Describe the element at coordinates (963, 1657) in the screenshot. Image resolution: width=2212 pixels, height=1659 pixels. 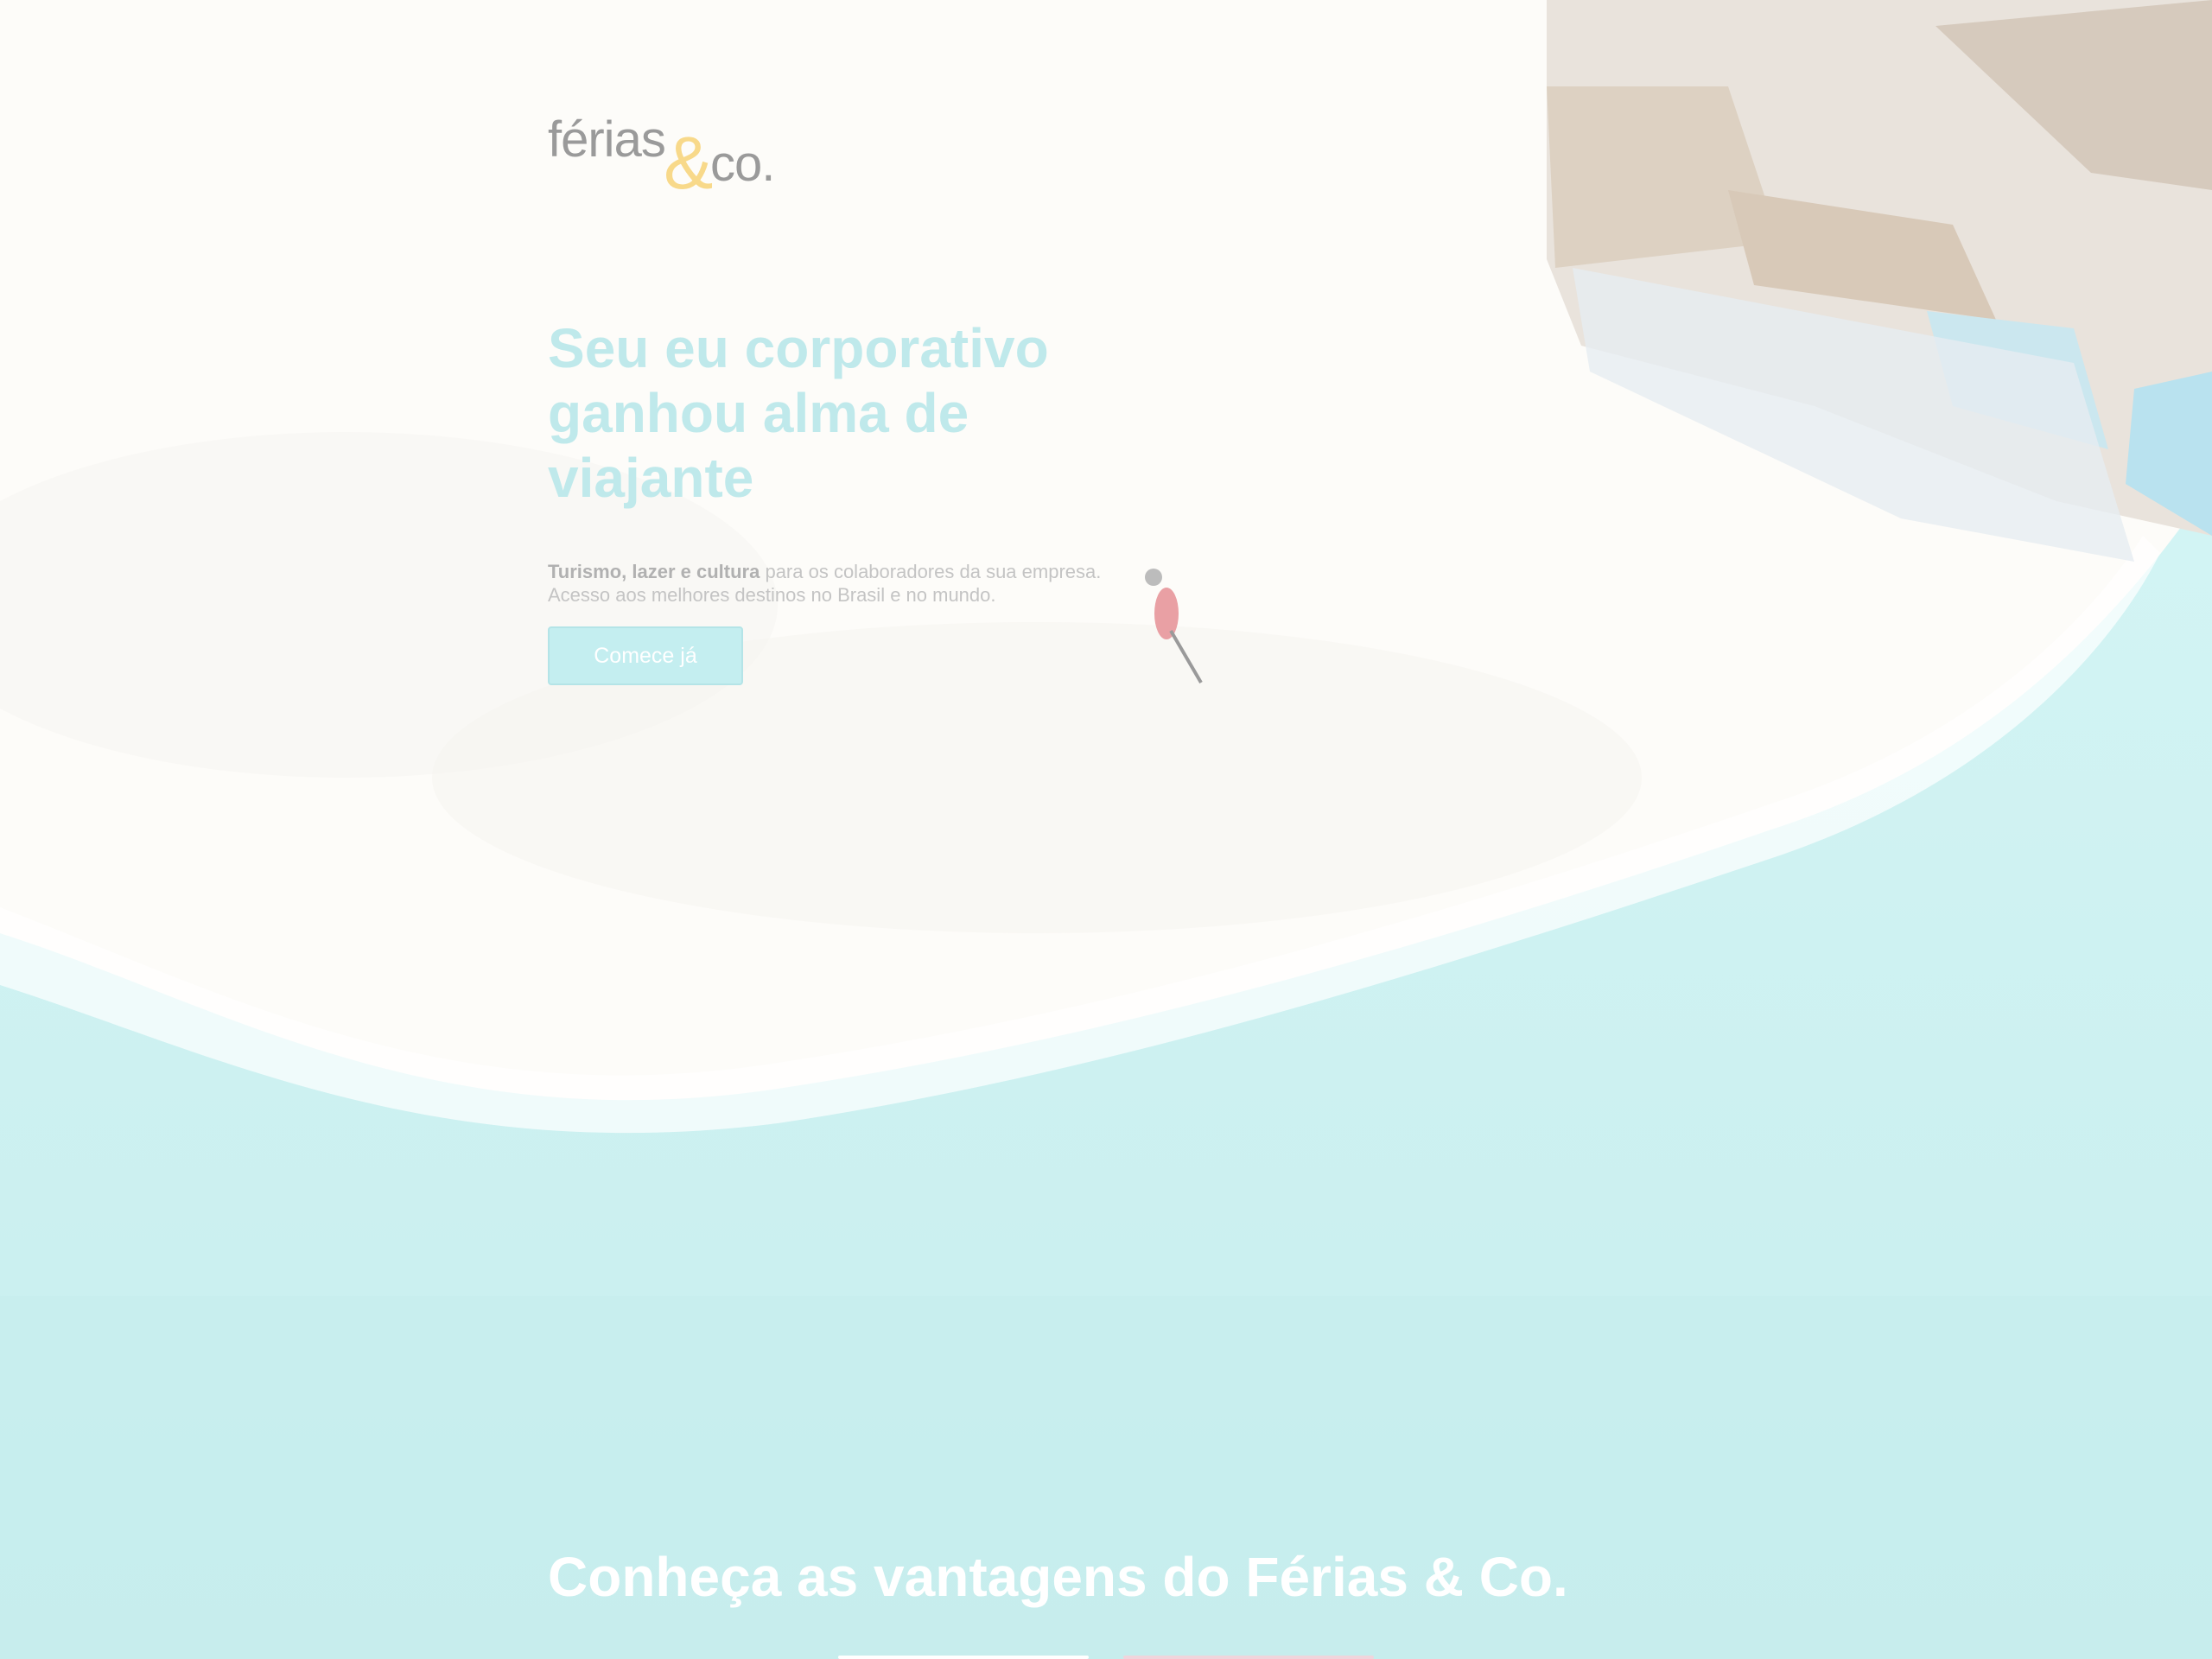
I see `next-section-edge-left` at that location.